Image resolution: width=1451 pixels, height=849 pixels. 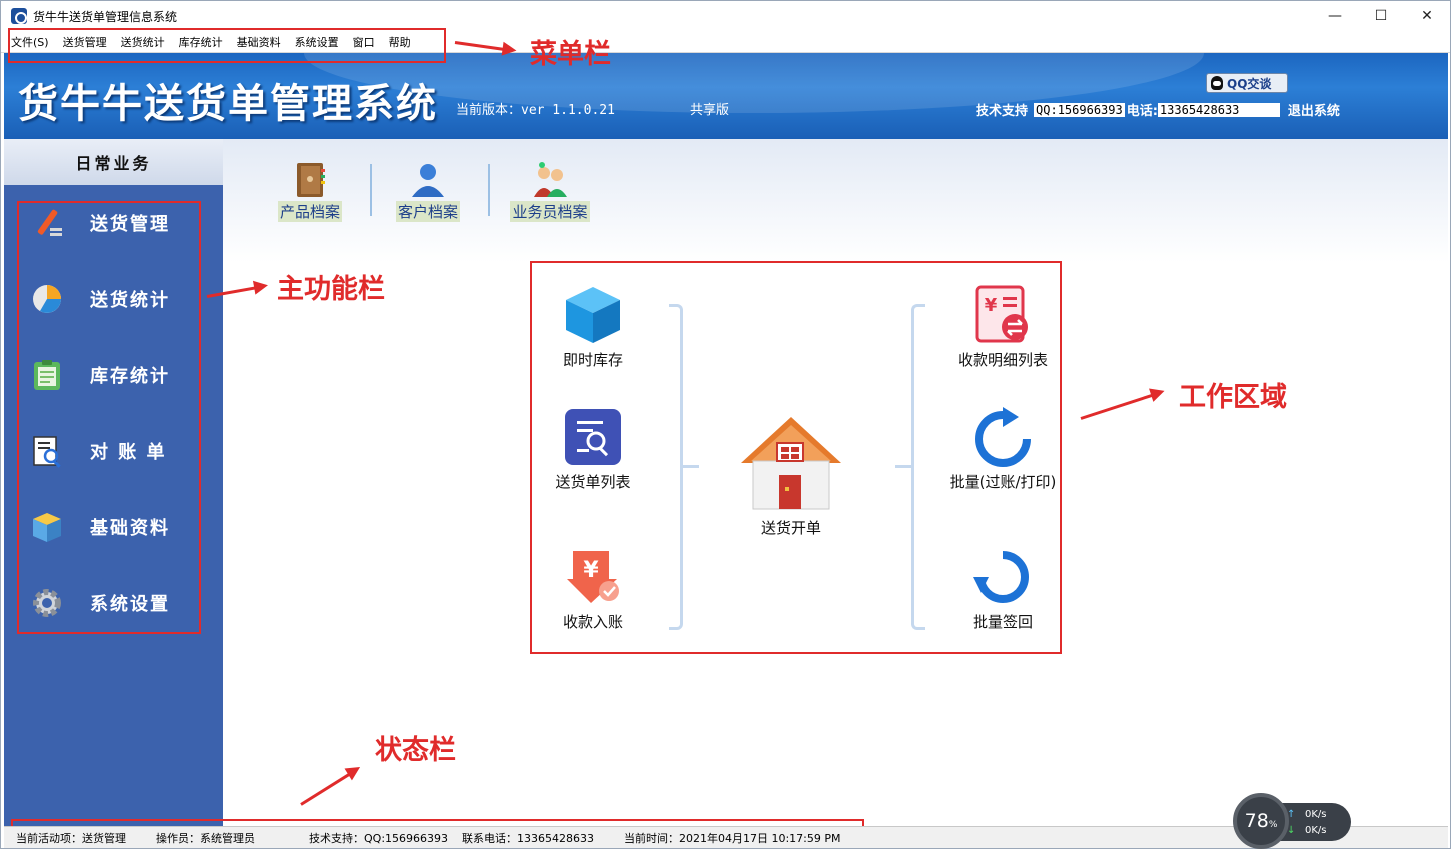 I want to click on app-logo-icon, so click(x=19, y=16).